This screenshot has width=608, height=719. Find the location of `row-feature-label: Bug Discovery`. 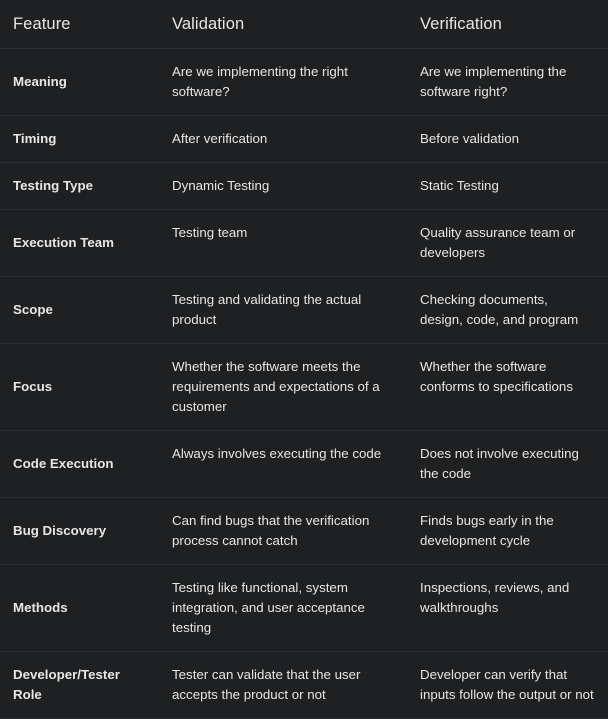

row-feature-label: Bug Discovery is located at coordinates (80, 531).